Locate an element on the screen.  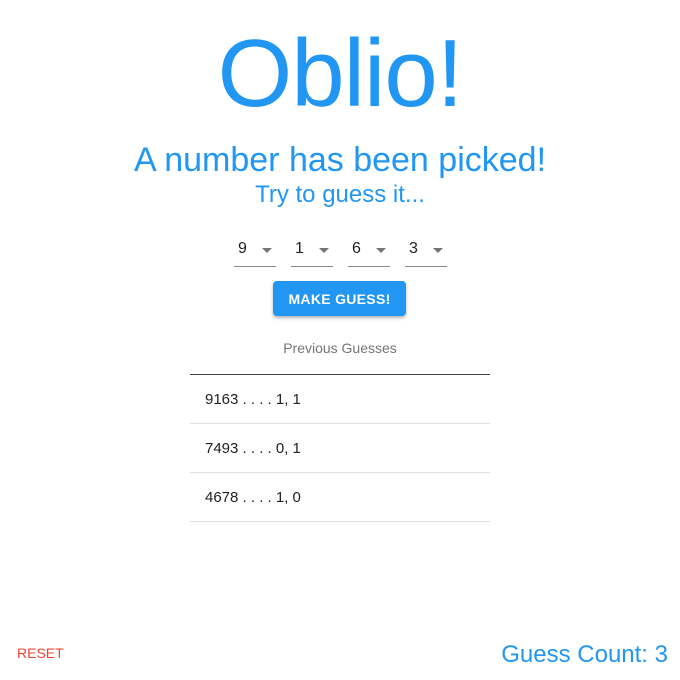
digit-value: 1 is located at coordinates (299, 248).